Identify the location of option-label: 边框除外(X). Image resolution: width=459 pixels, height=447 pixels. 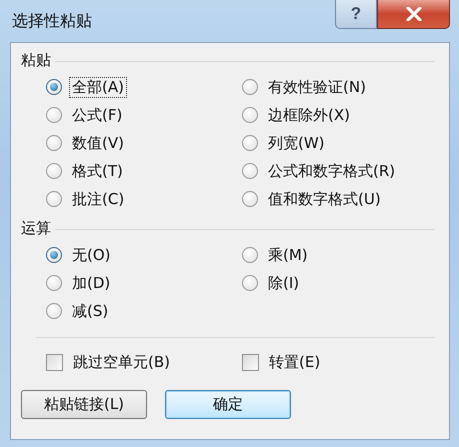
(309, 115).